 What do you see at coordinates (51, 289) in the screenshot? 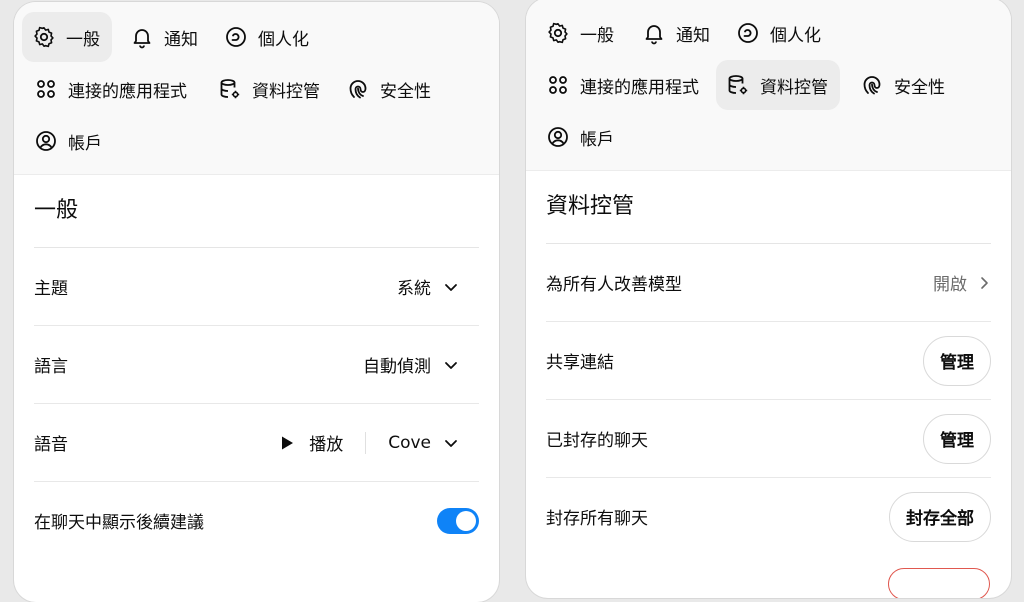
I see `theme-label: 主題` at bounding box center [51, 289].